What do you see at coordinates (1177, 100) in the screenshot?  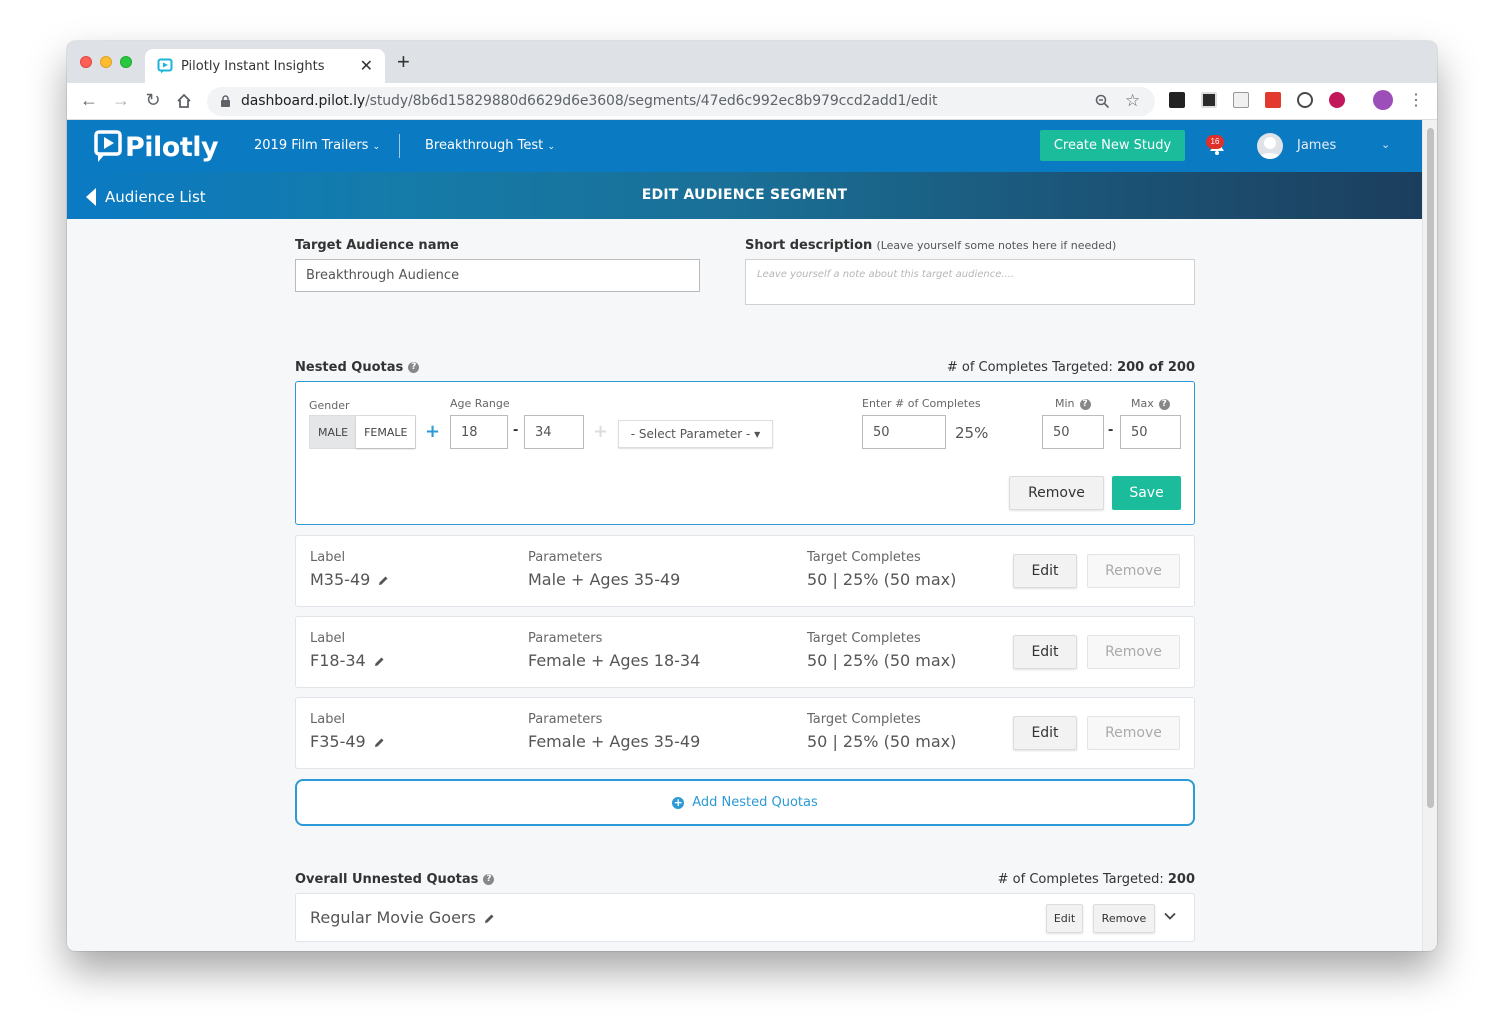 I see `terminal-extension-icon` at bounding box center [1177, 100].